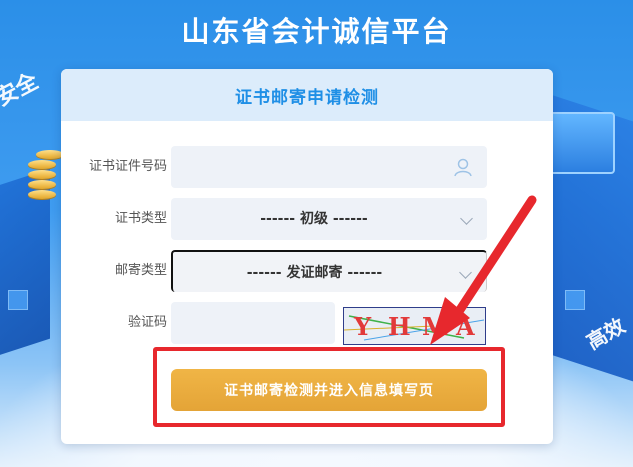 Image resolution: width=633 pixels, height=467 pixels. I want to click on cert-type-select: ------ 初级 ------, so click(329, 219).